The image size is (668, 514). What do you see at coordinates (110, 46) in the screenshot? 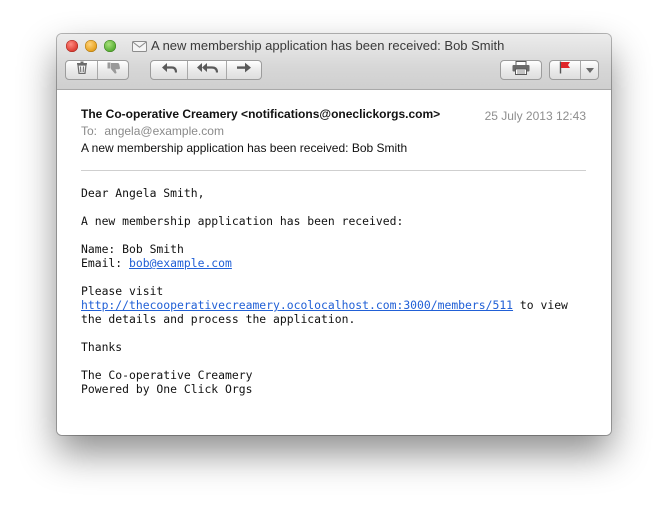
I see `zoom-window-button` at bounding box center [110, 46].